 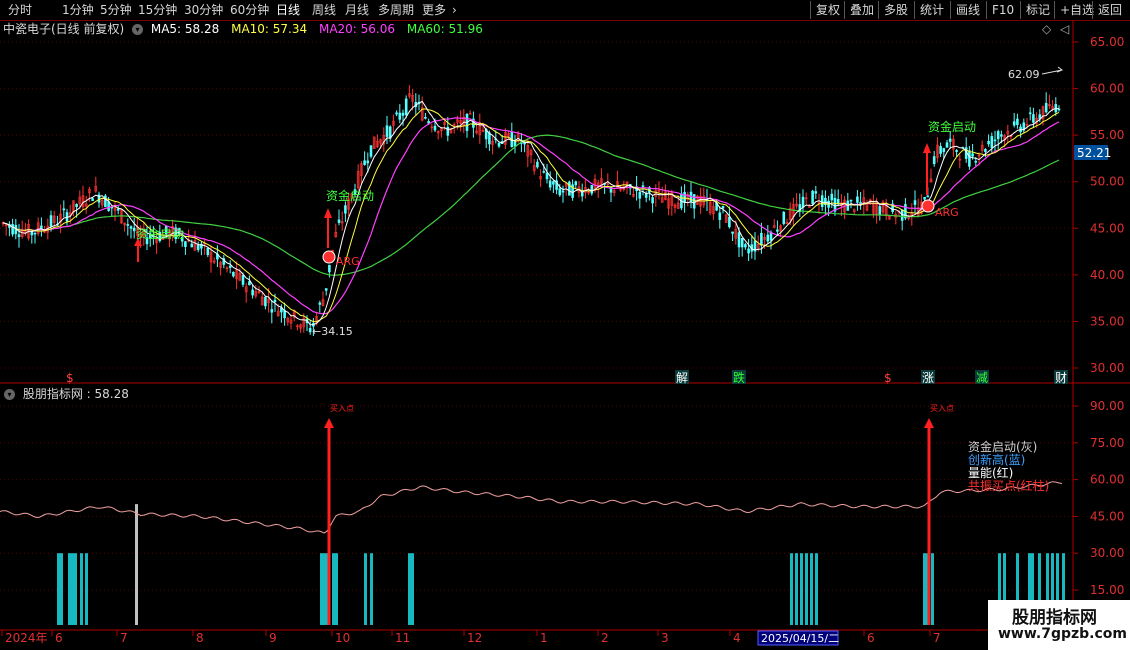 I want to click on btn-duogu: 多股, so click(x=895, y=10).